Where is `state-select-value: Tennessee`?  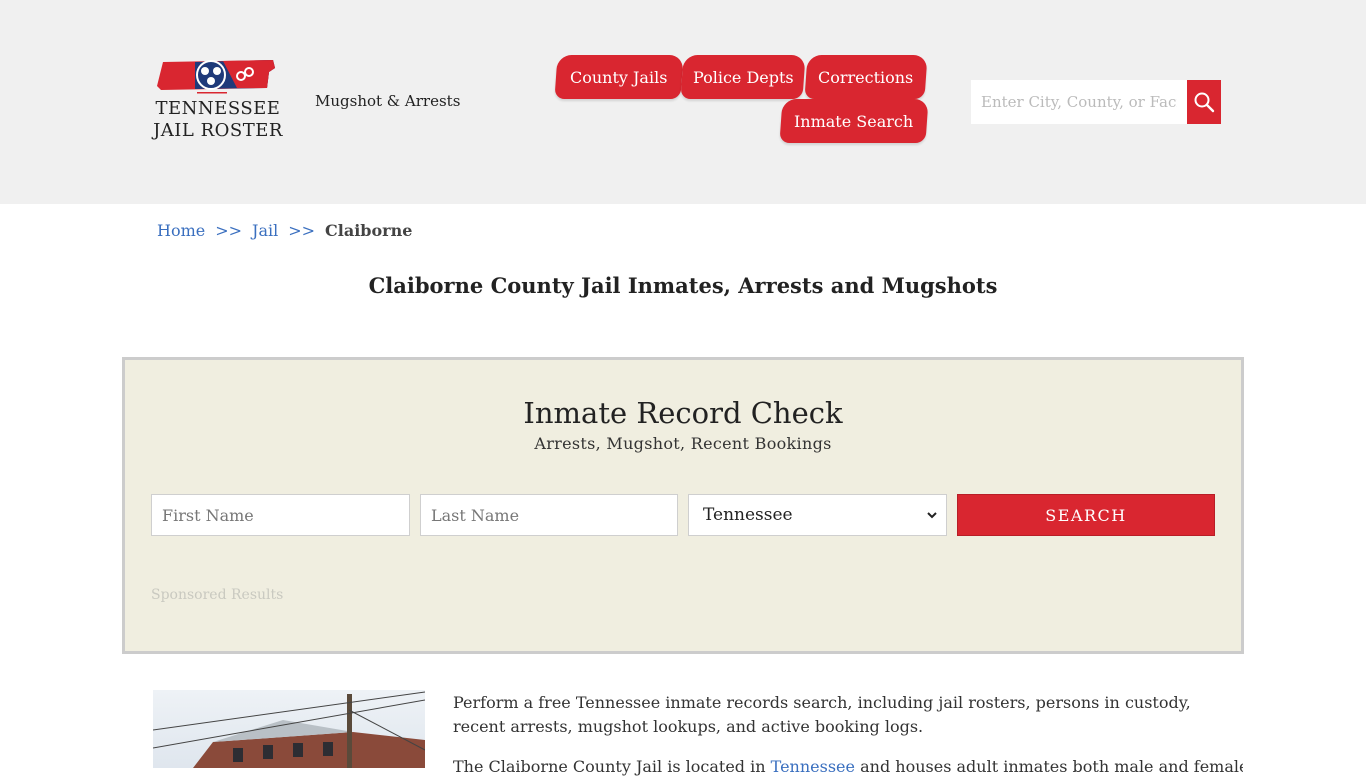 state-select-value: Tennessee is located at coordinates (748, 515).